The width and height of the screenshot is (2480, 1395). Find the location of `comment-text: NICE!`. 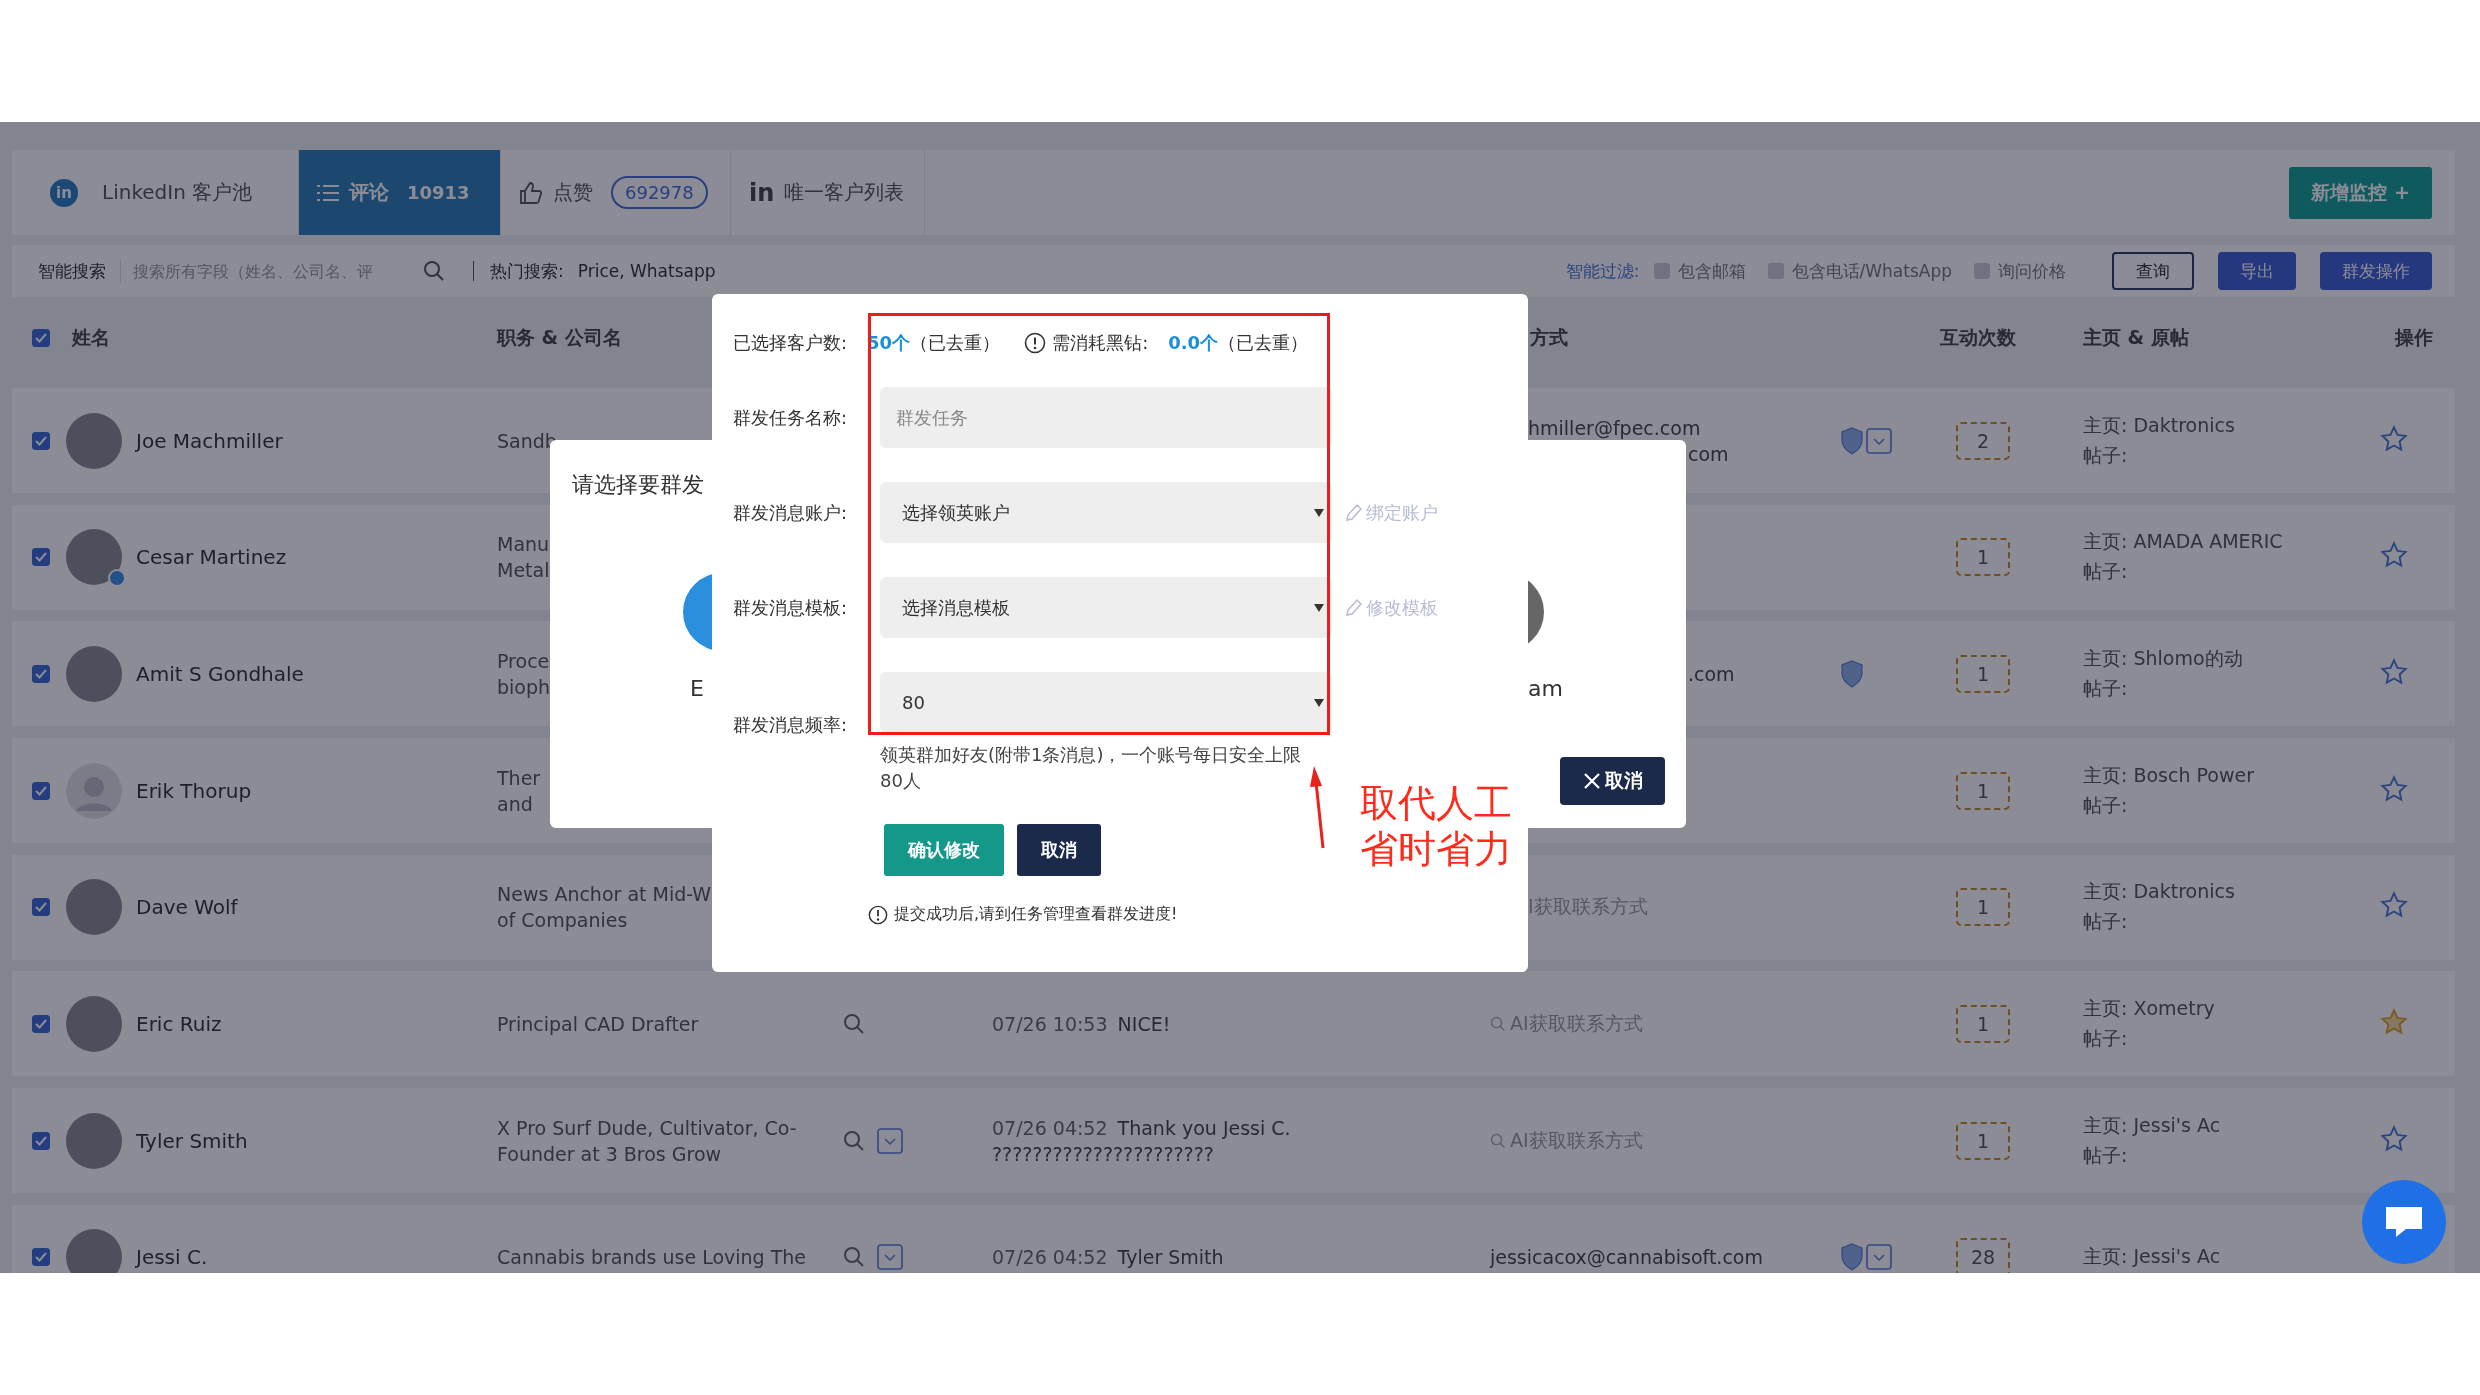

comment-text: NICE! is located at coordinates (1144, 1023).